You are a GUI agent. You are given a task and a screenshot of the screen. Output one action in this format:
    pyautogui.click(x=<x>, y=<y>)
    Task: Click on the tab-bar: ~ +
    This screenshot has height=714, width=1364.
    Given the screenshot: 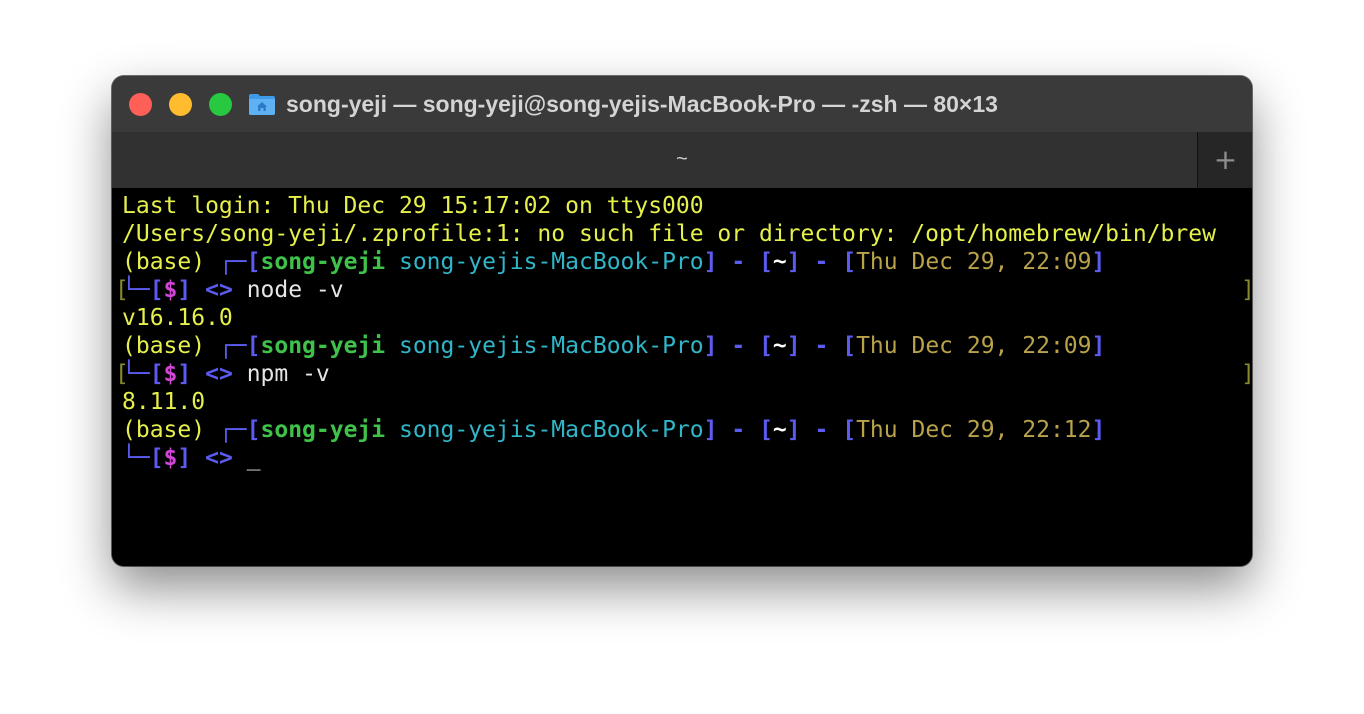 What is the action you would take?
    pyautogui.click(x=682, y=160)
    